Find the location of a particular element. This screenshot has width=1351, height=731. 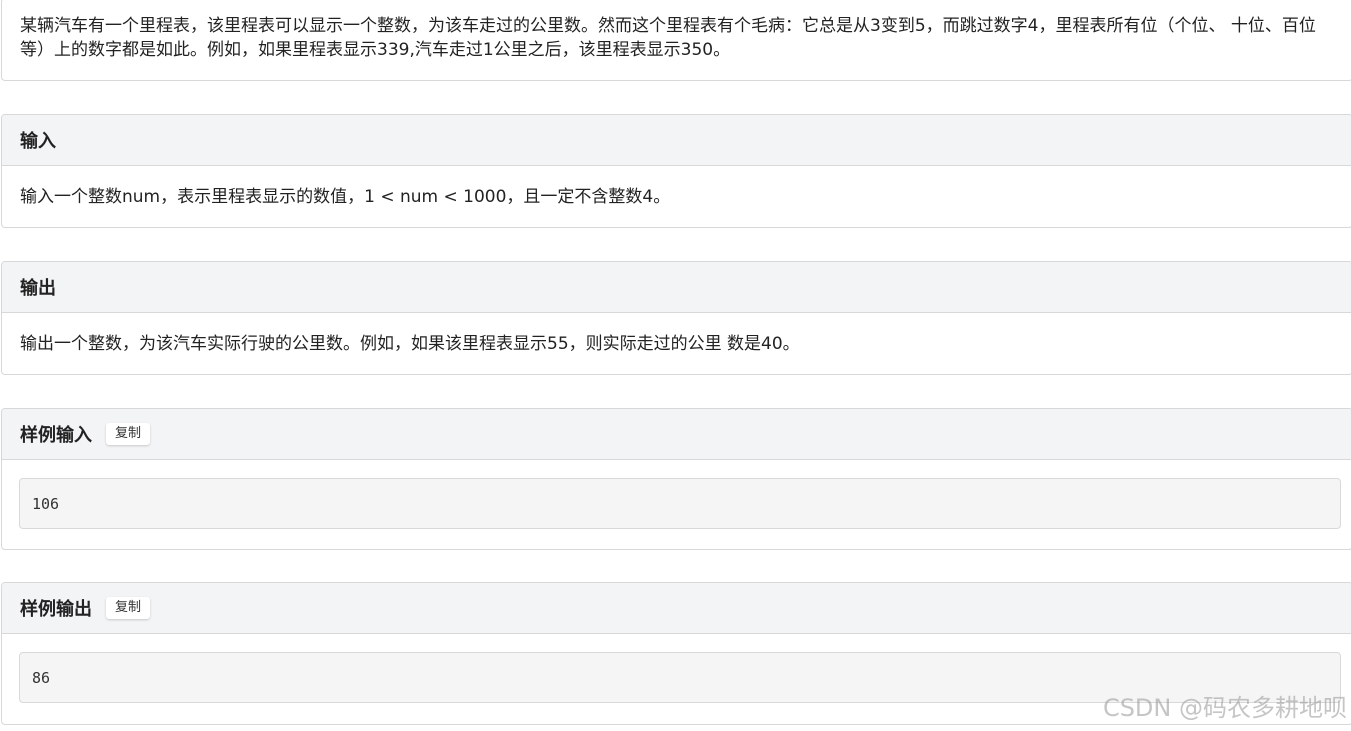

copy-sample-output-button: 复制 is located at coordinates (128, 608).